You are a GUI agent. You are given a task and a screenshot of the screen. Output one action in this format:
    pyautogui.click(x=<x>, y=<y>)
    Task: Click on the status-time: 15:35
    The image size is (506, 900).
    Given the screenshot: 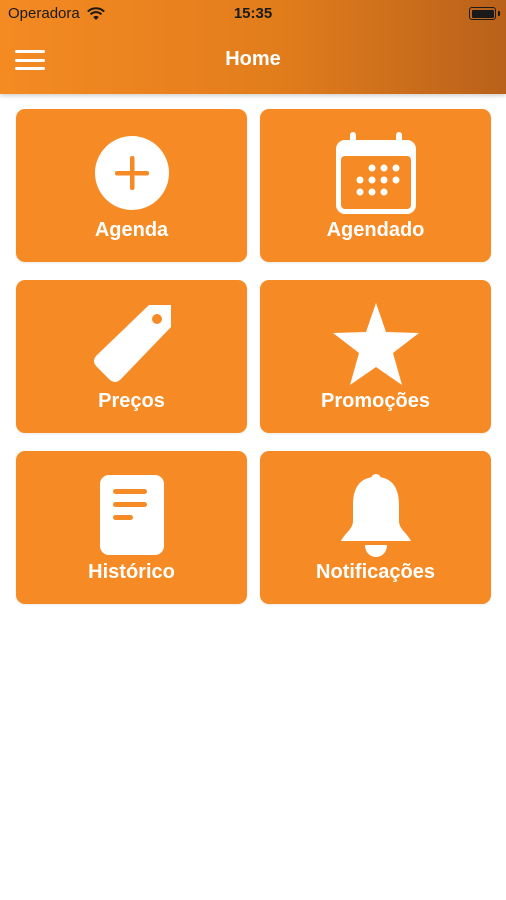 What is the action you would take?
    pyautogui.click(x=253, y=13)
    